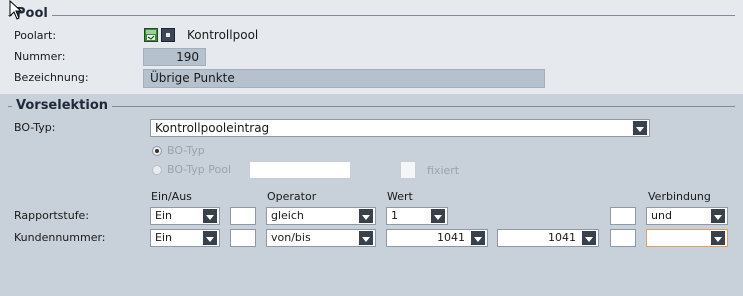 This screenshot has width=743, height=296. What do you see at coordinates (400, 196) in the screenshot?
I see `header-wert: Wert` at bounding box center [400, 196].